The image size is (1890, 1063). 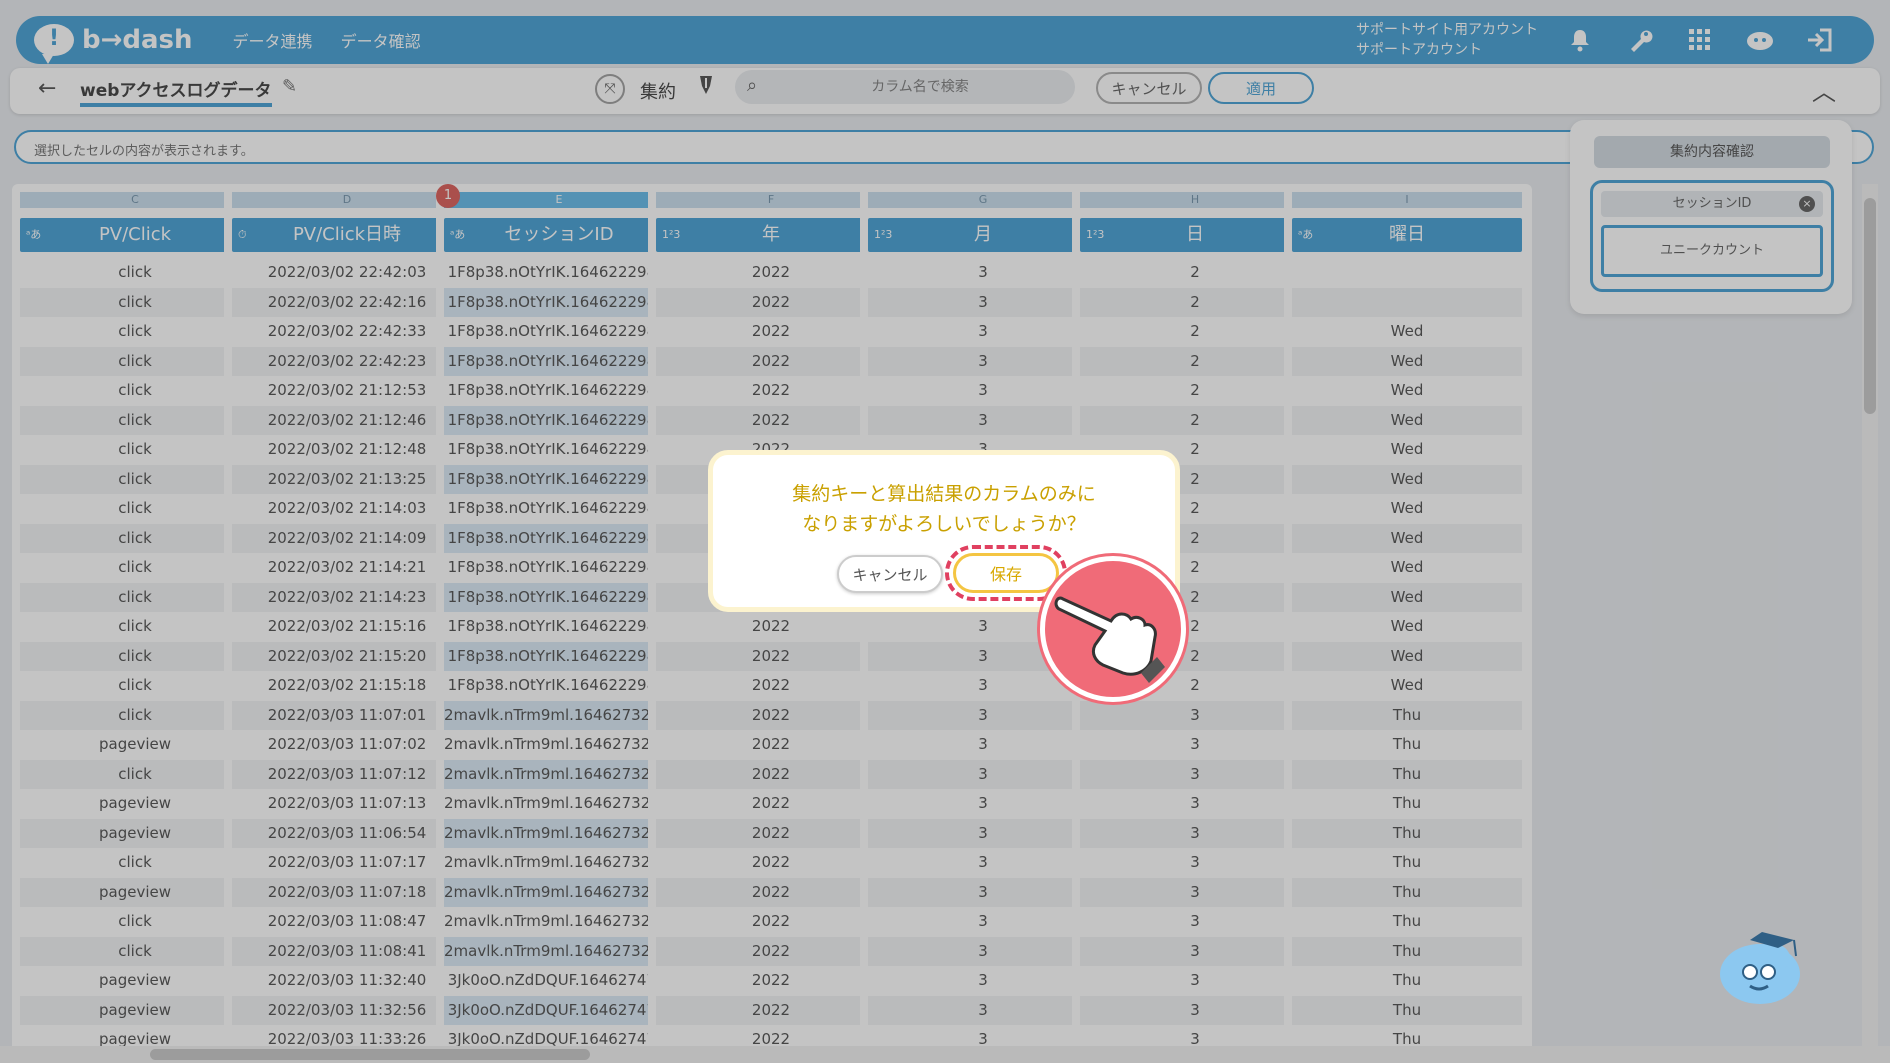 I want to click on mascot-icon, so click(x=1762, y=970).